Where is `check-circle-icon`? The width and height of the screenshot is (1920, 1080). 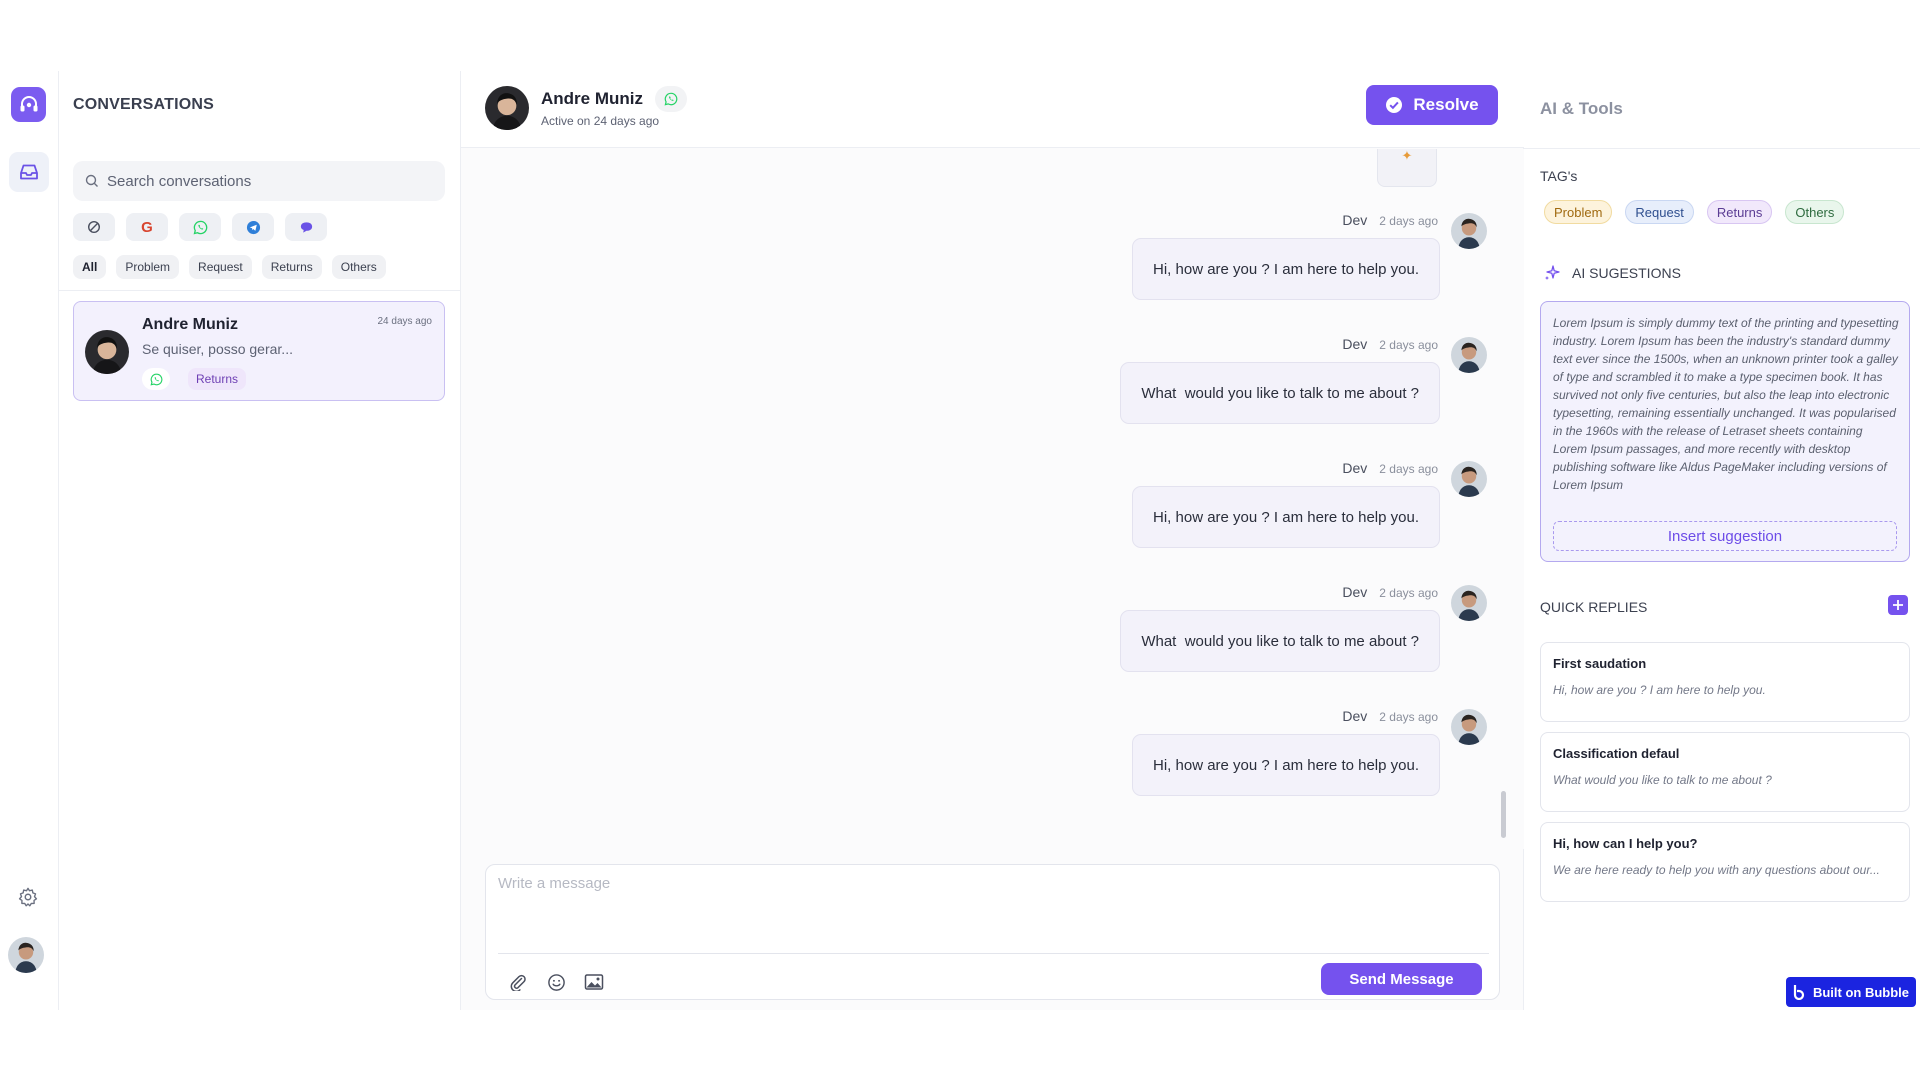 check-circle-icon is located at coordinates (1394, 105).